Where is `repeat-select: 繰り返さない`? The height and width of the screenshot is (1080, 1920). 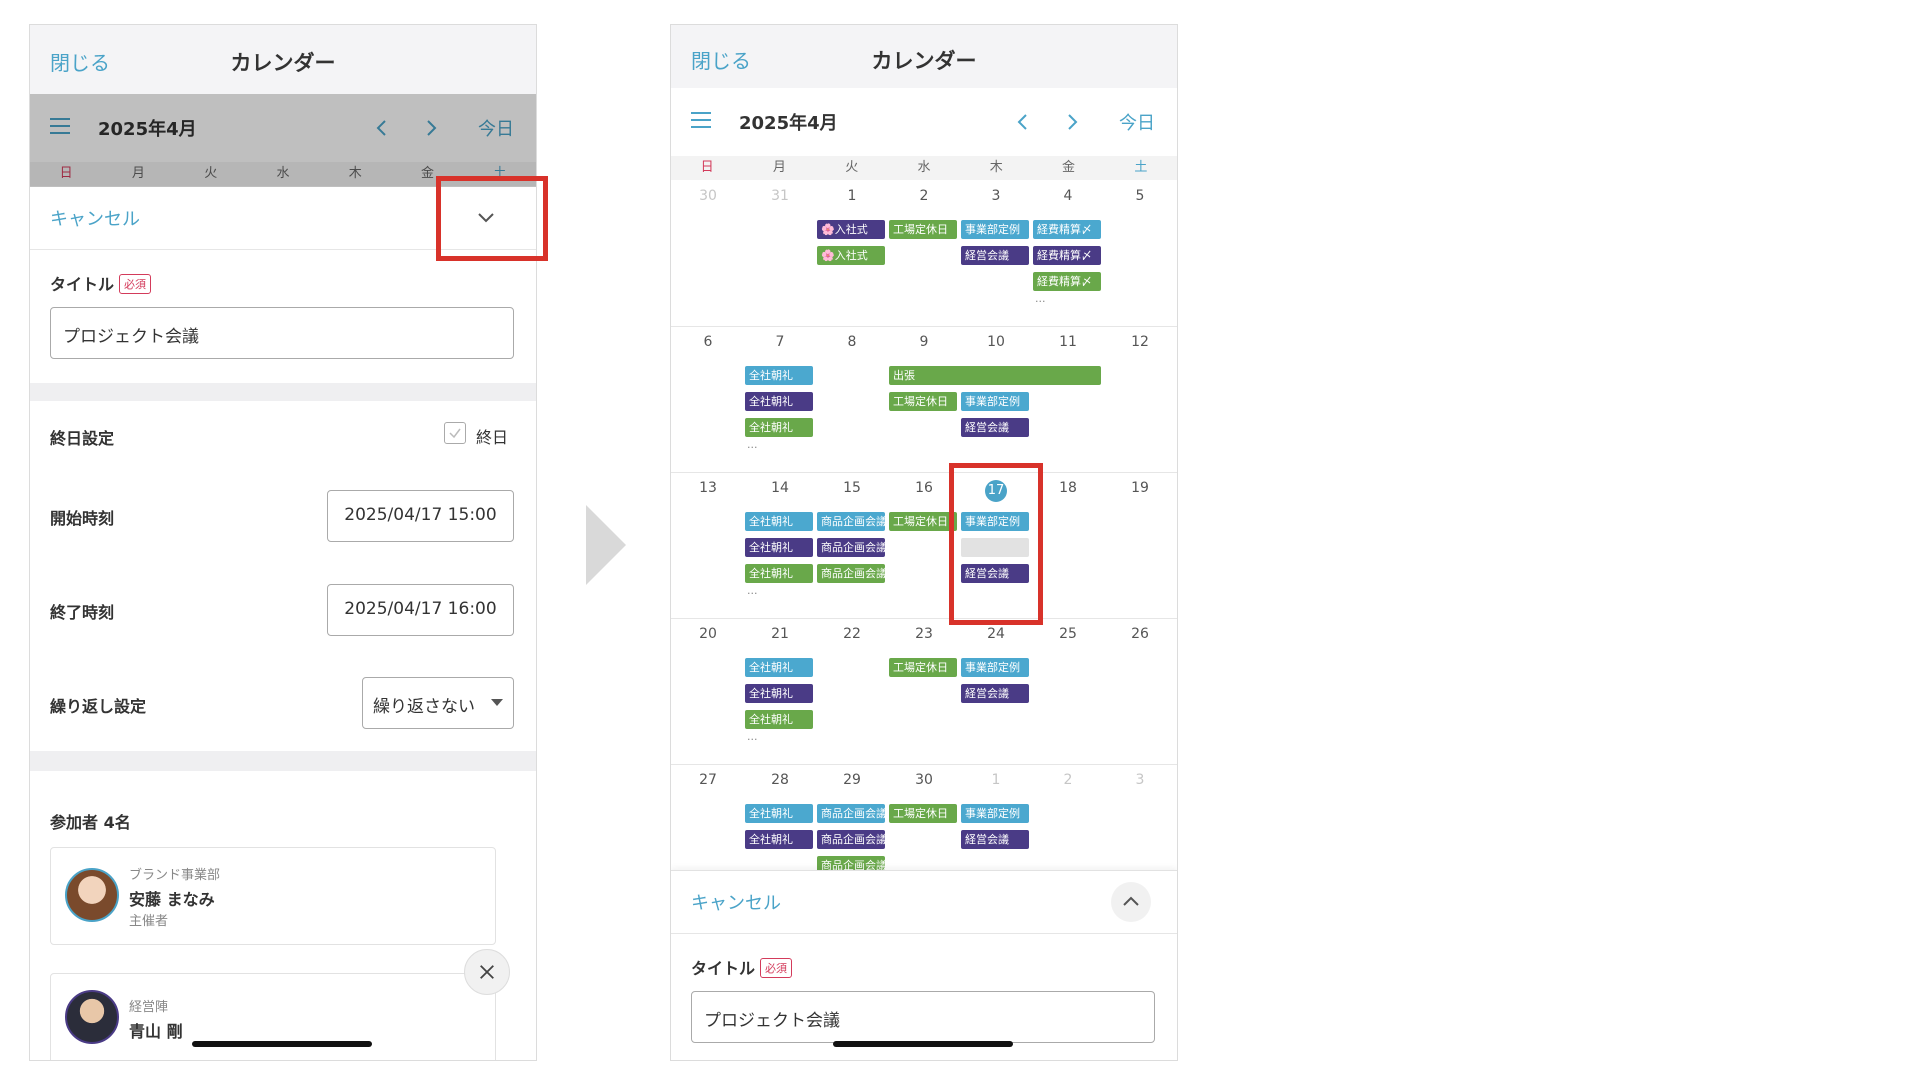
repeat-select: 繰り返さない is located at coordinates (438, 703).